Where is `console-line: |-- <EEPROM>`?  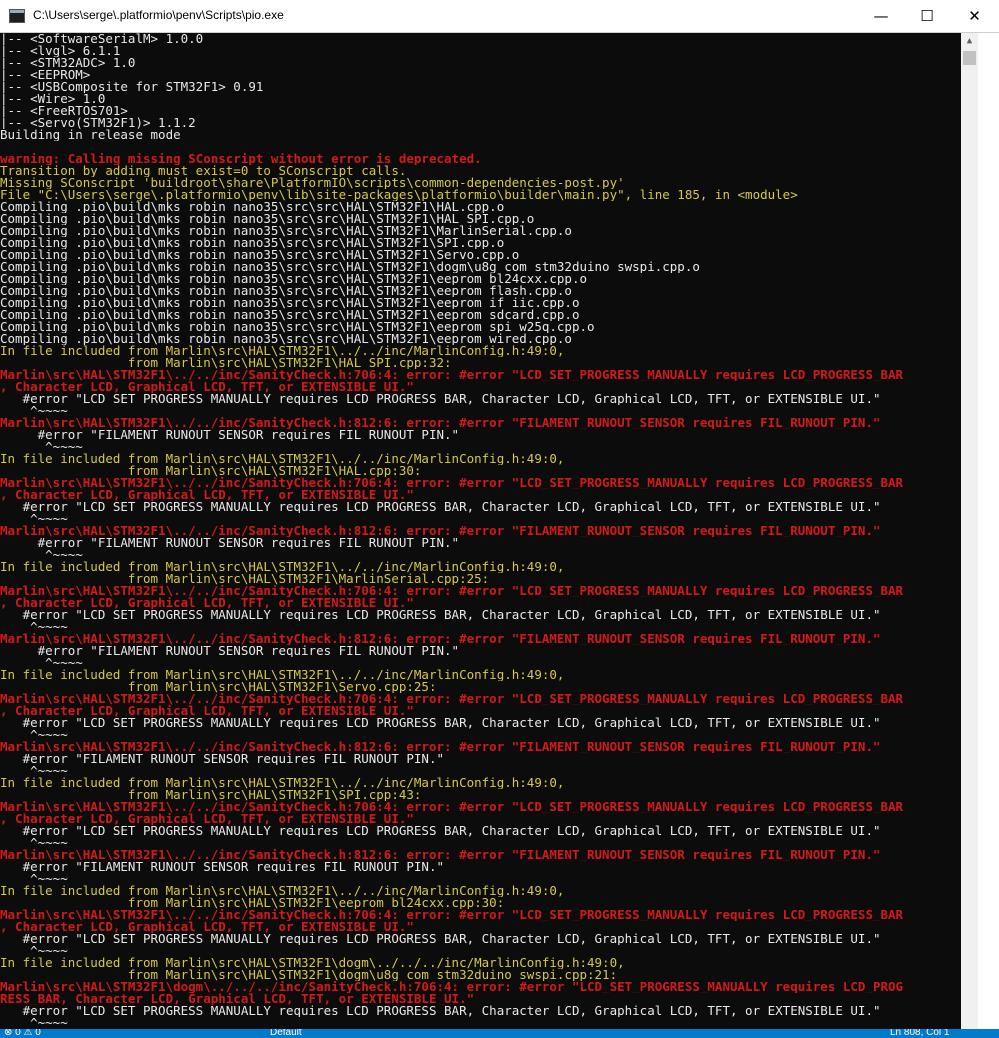
console-line: |-- <EEPROM> is located at coordinates (45, 75).